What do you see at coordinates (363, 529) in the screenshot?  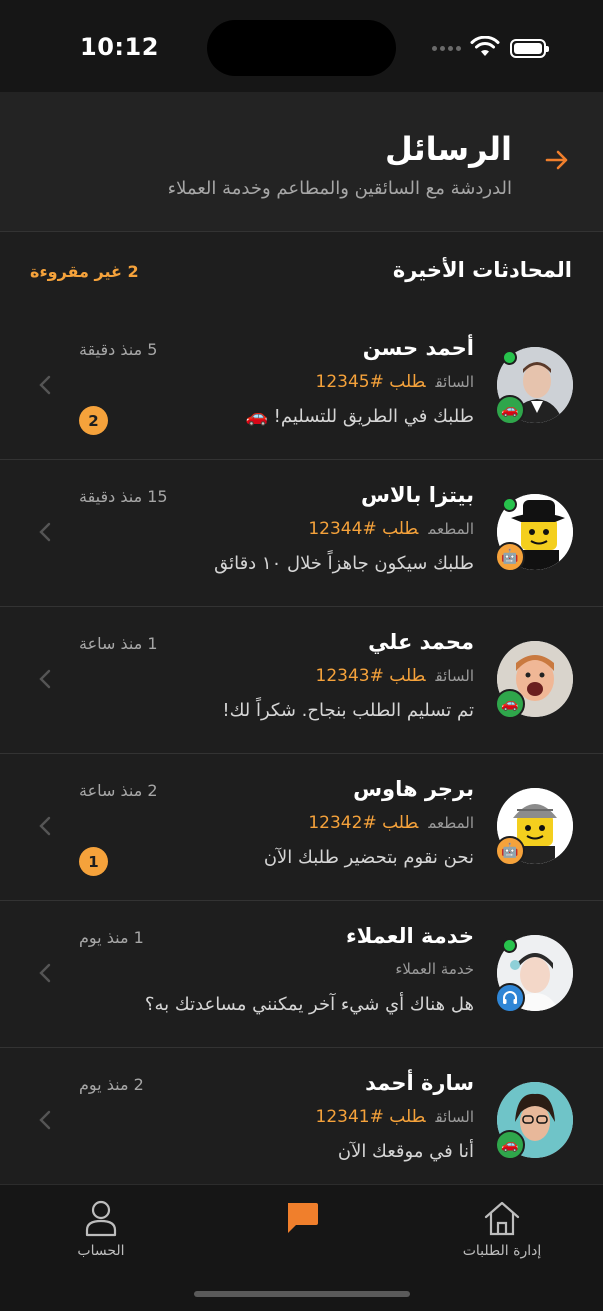 I see `order-link: طلب #12344` at bounding box center [363, 529].